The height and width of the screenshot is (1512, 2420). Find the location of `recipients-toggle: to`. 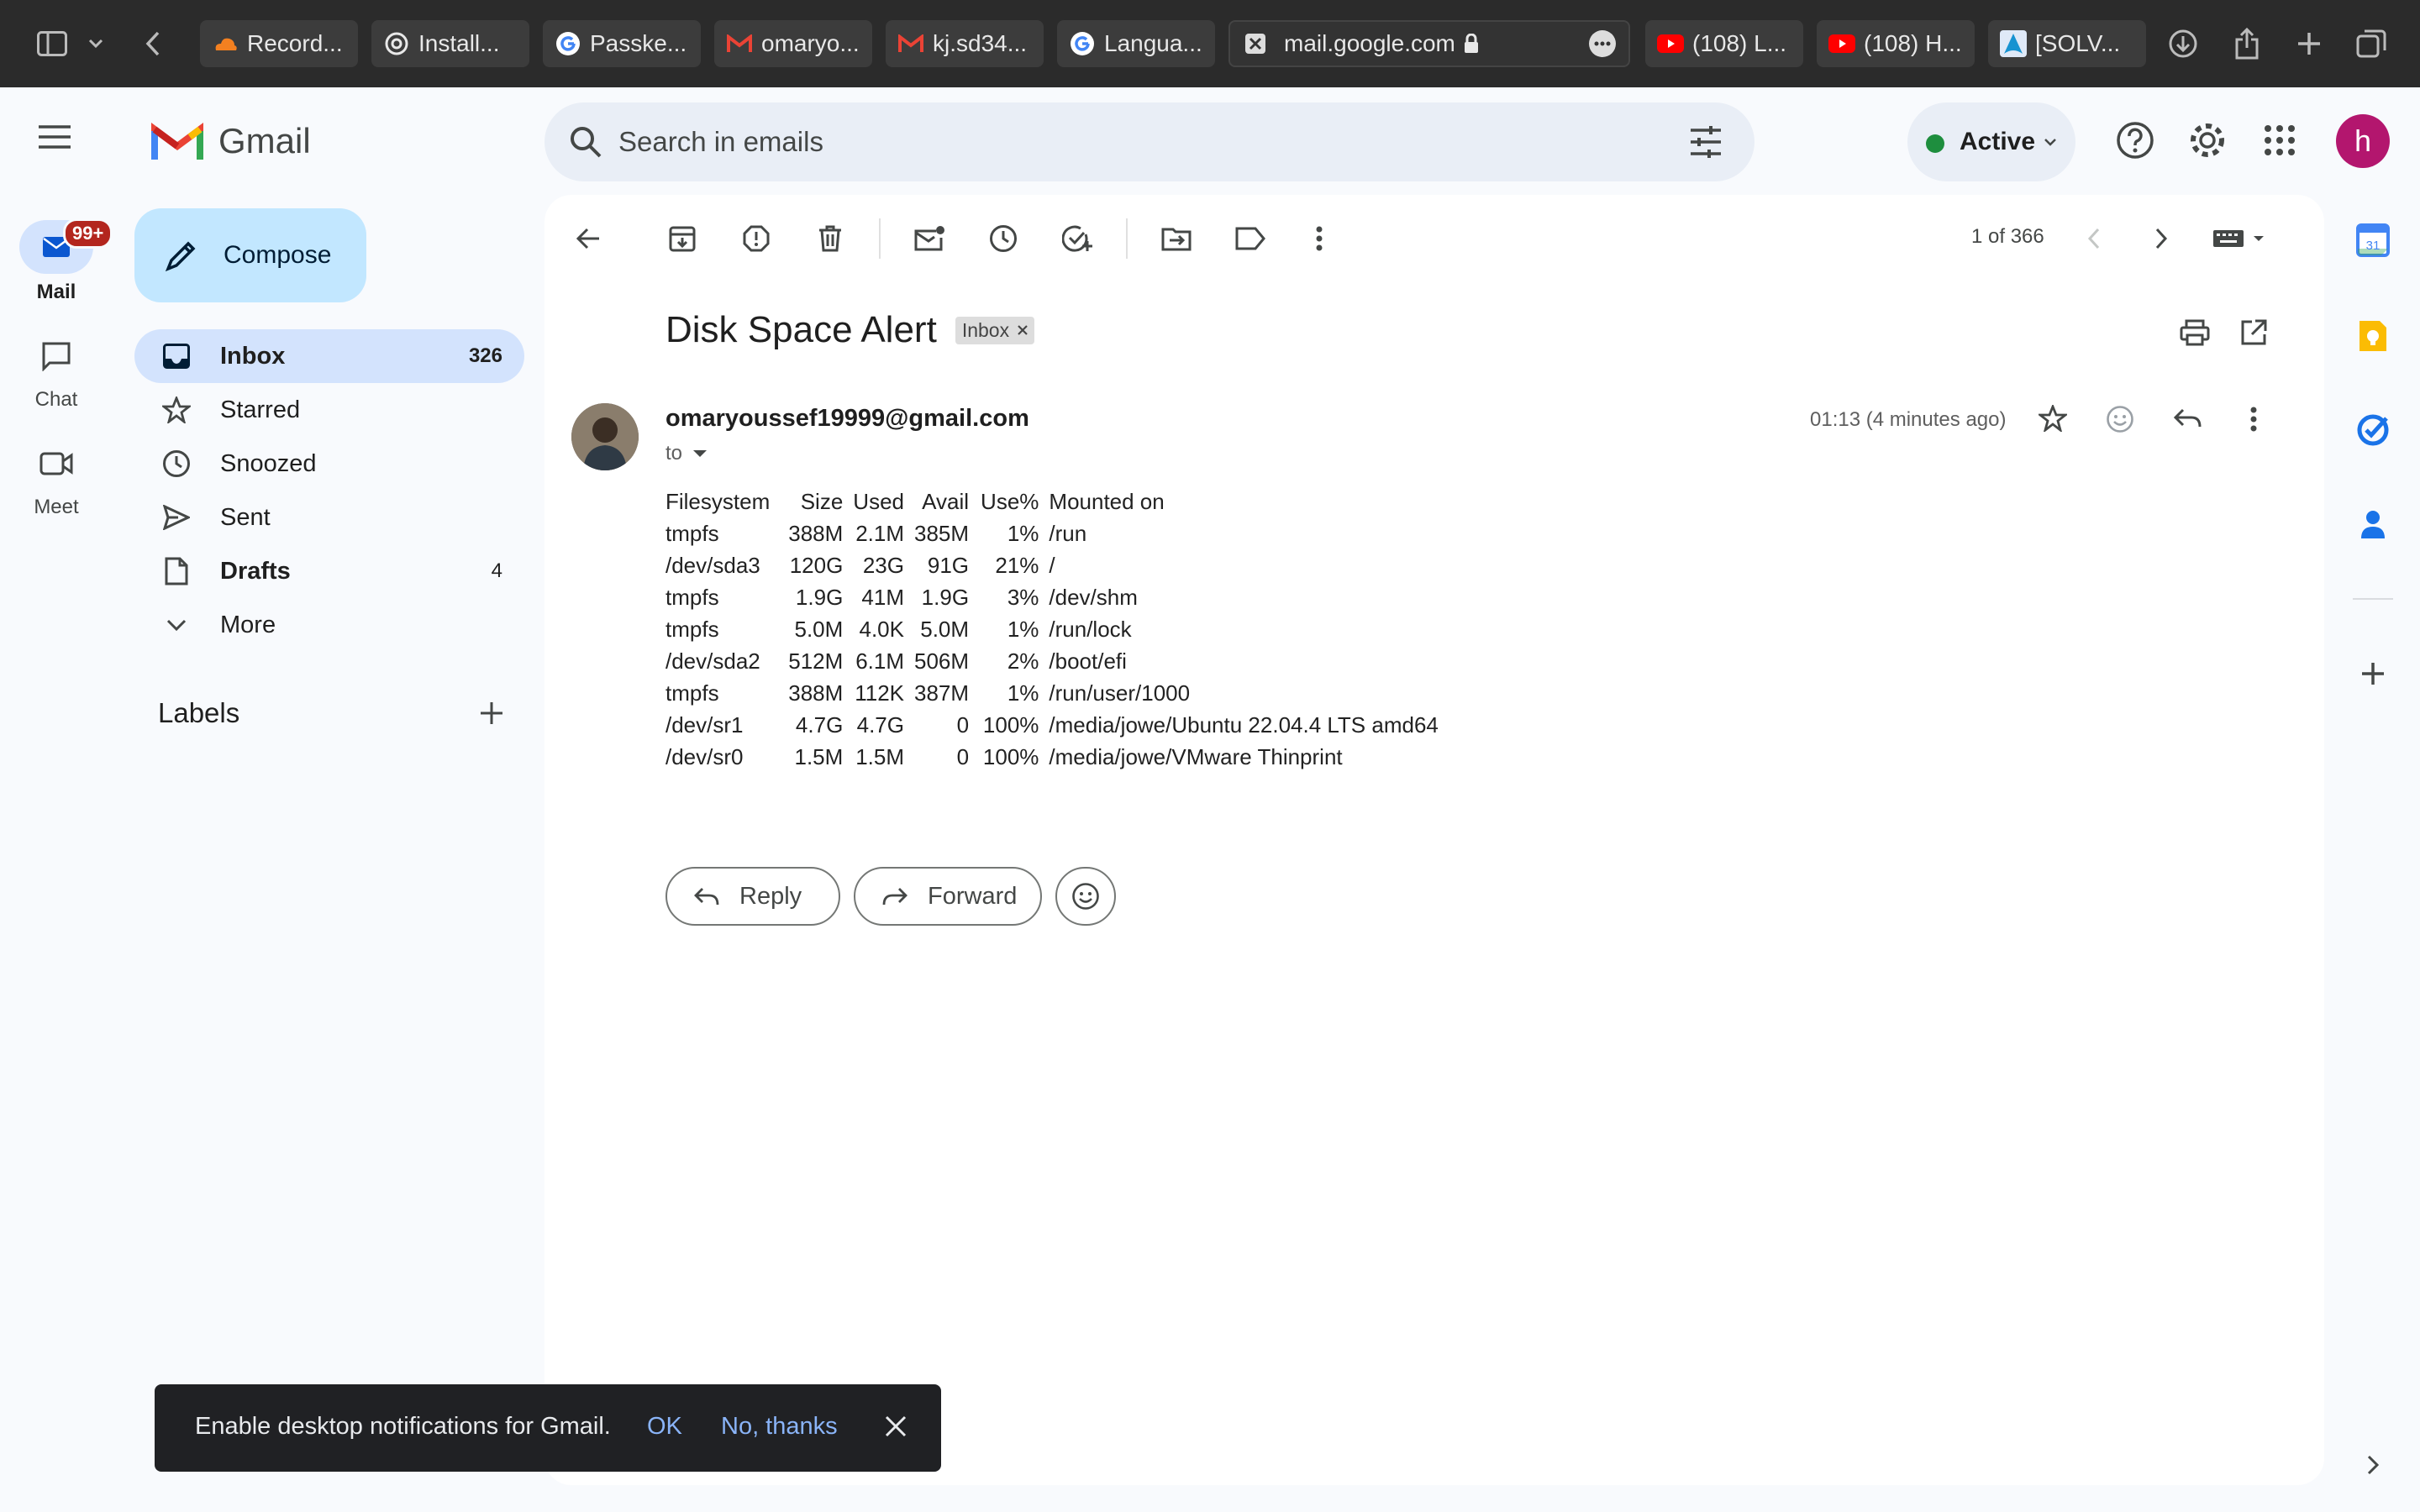

recipients-toggle: to is located at coordinates (687, 453).